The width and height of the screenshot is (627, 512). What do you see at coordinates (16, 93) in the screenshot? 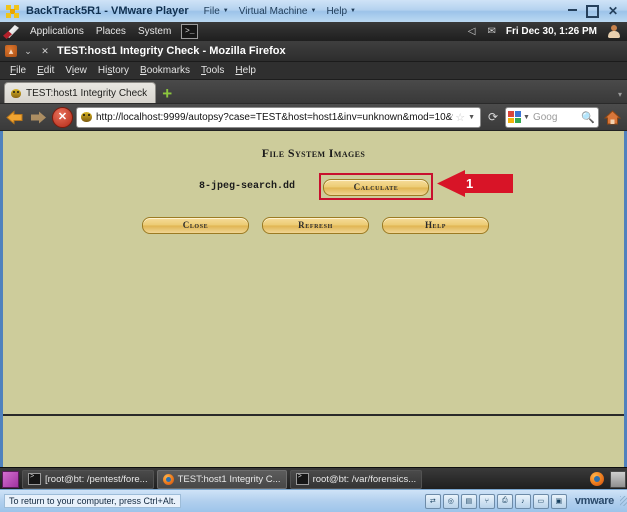
I see `autopsy-favicon` at bounding box center [16, 93].